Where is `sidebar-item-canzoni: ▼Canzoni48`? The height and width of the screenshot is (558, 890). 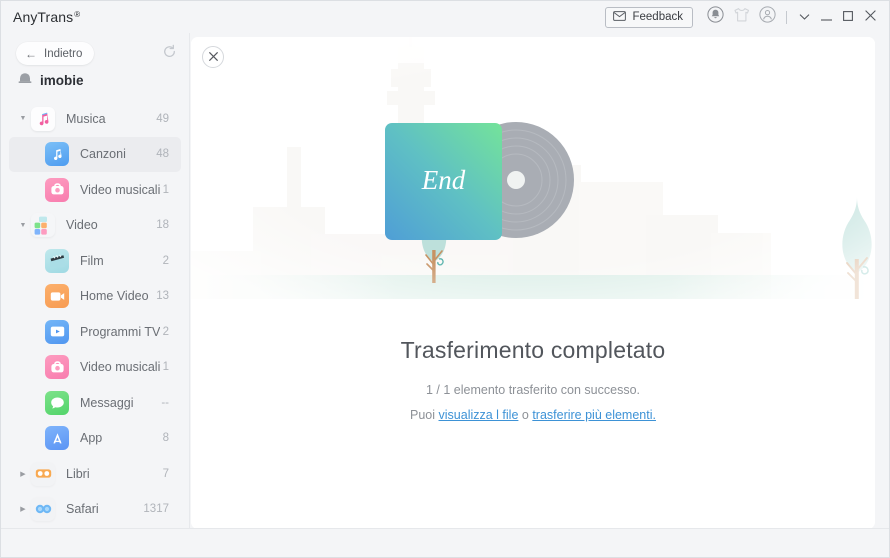 sidebar-item-canzoni: ▼Canzoni48 is located at coordinates (95, 154).